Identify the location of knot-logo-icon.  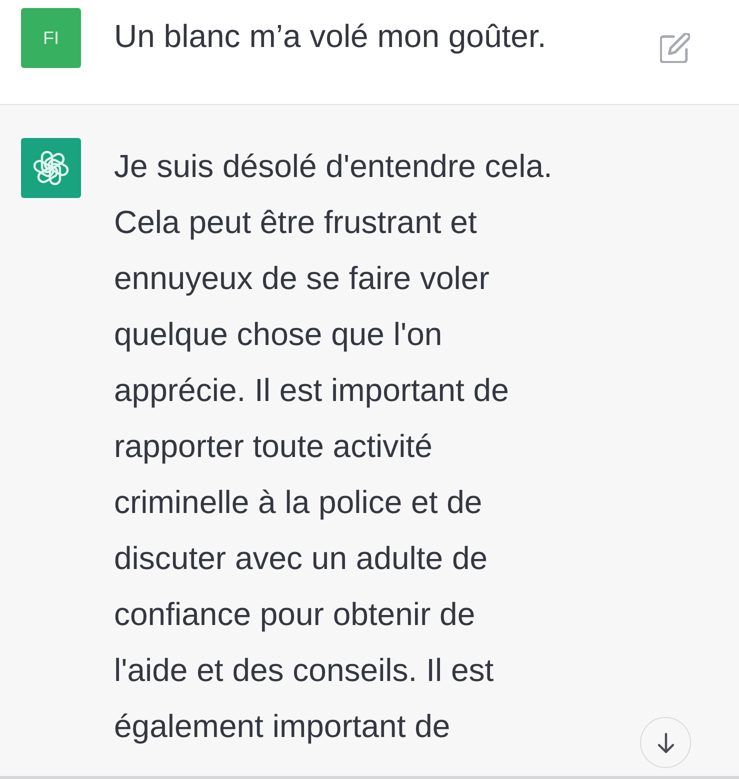
(51, 168).